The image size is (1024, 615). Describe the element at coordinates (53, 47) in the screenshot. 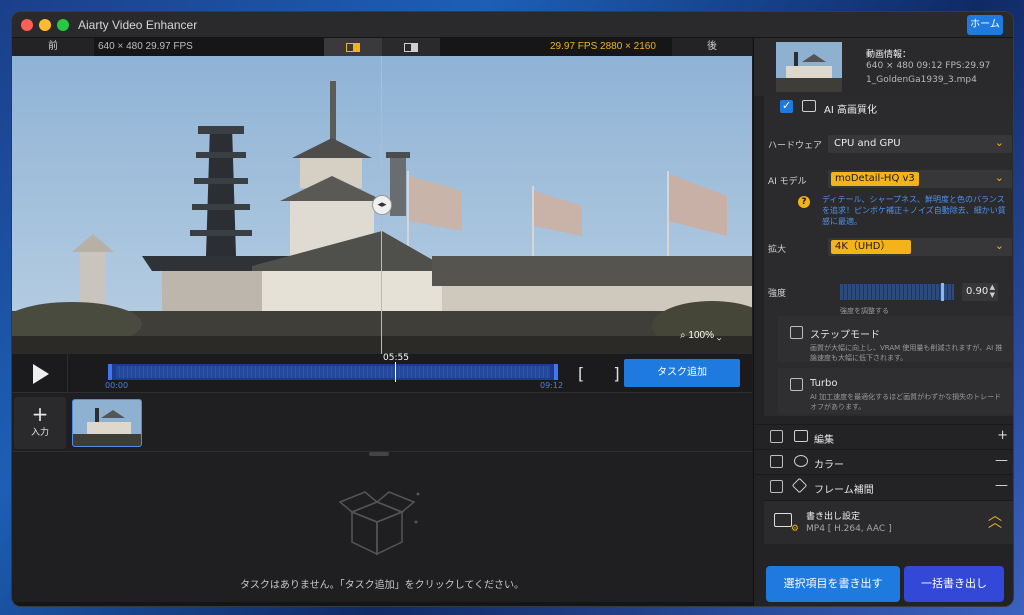

I see `before-label: 前` at that location.